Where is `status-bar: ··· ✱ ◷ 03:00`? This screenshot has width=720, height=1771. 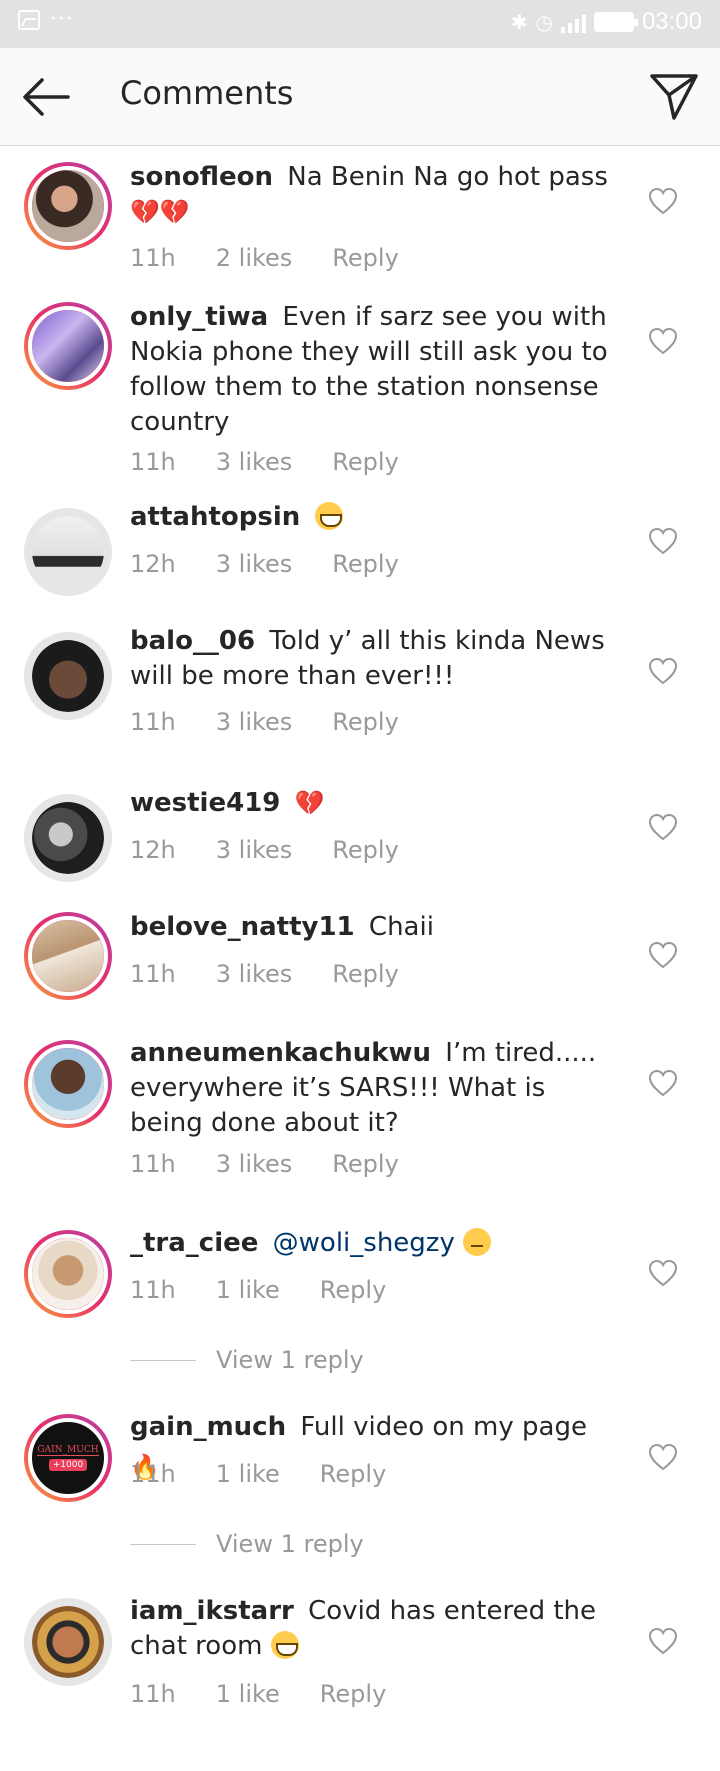
status-bar: ··· ✱ ◷ 03:00 is located at coordinates (360, 24).